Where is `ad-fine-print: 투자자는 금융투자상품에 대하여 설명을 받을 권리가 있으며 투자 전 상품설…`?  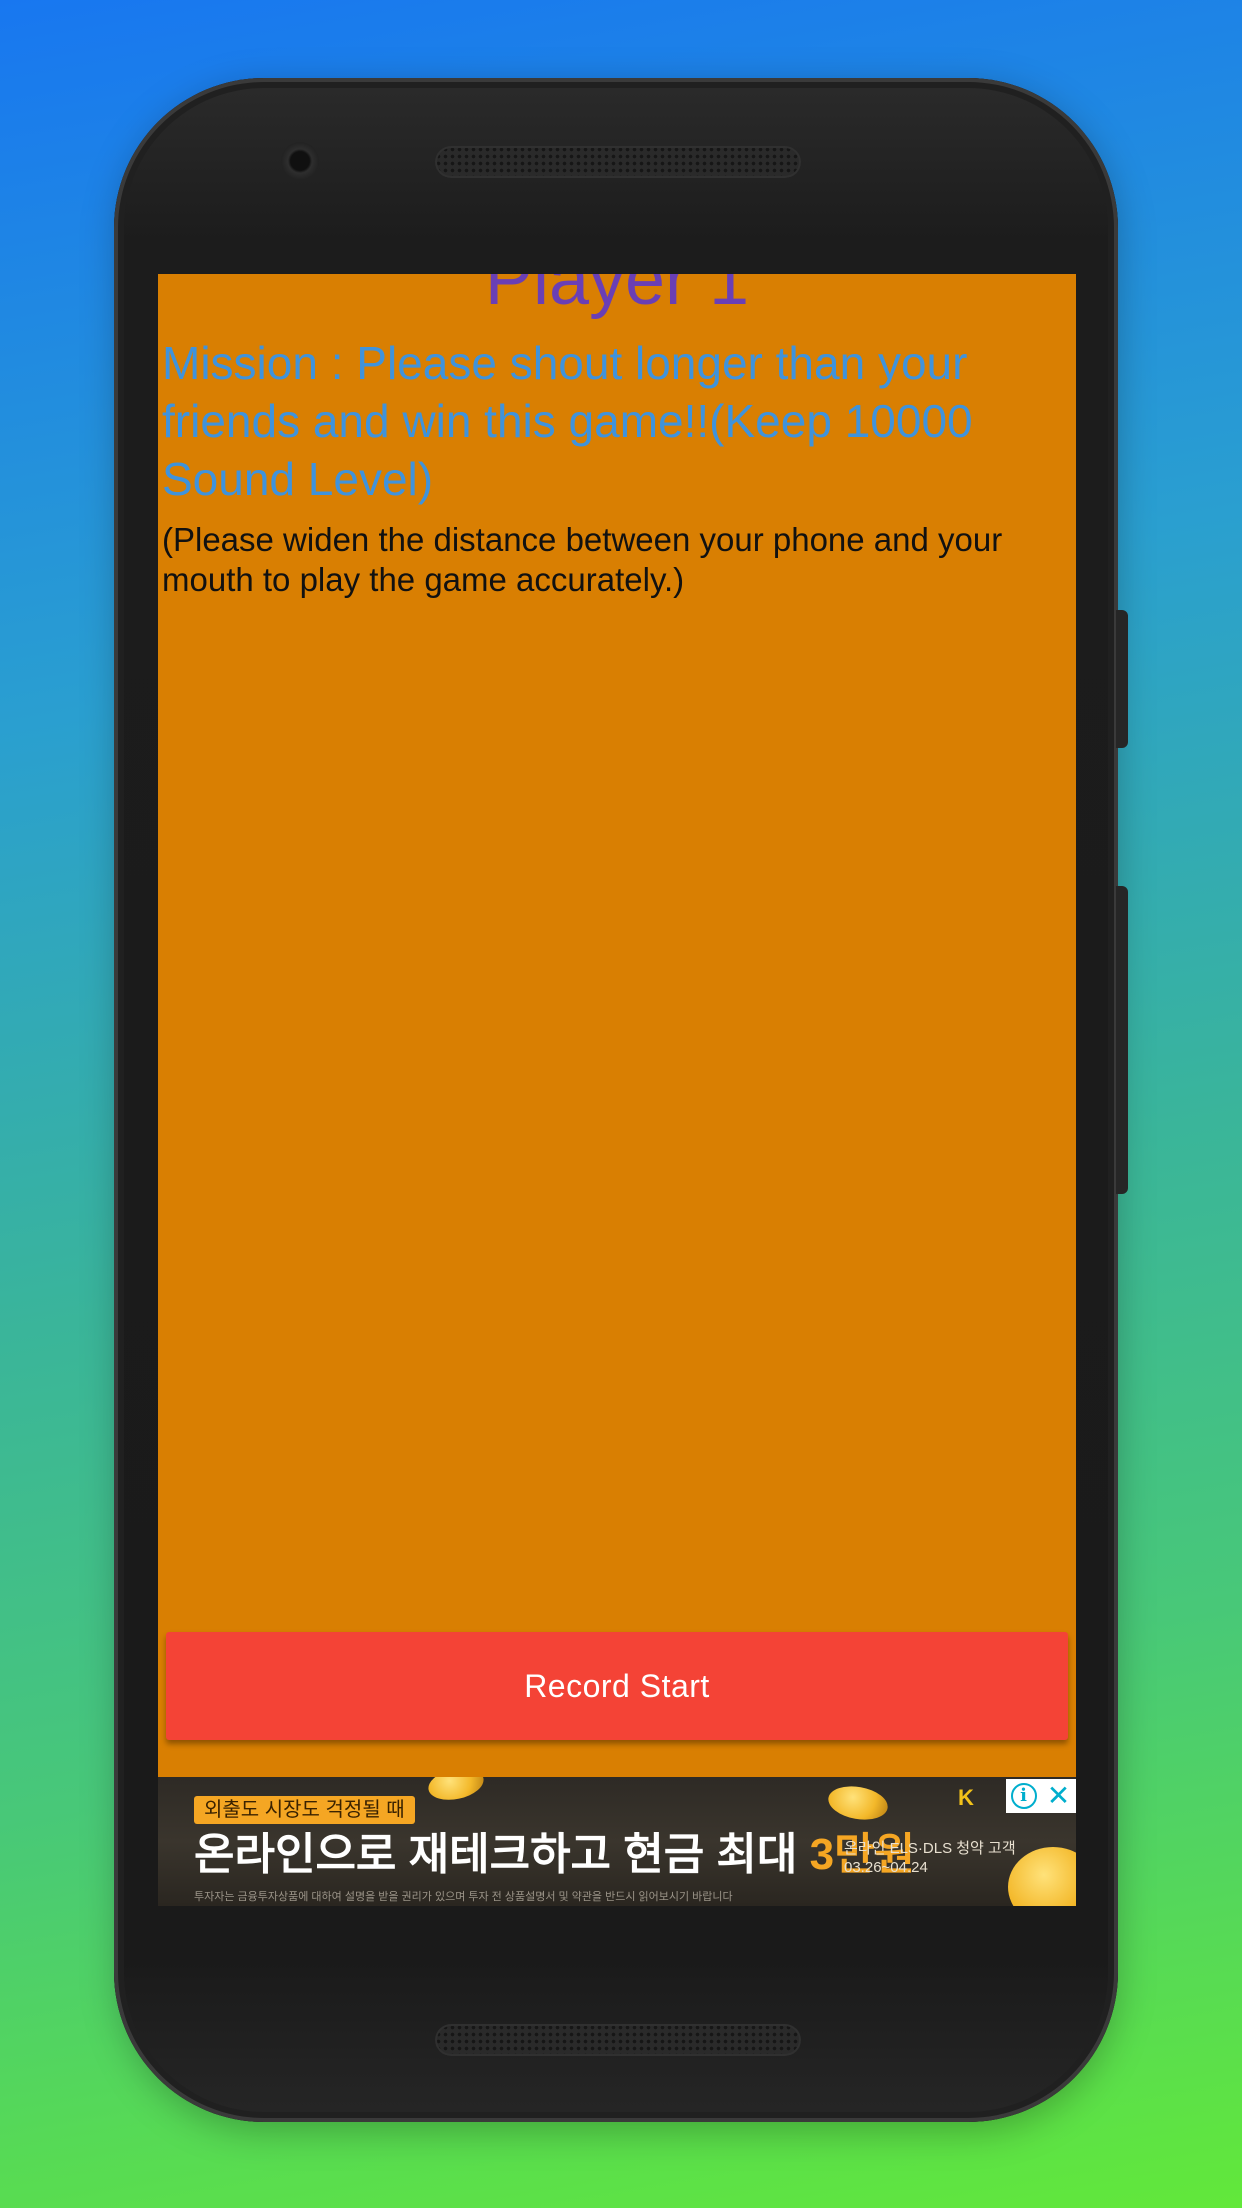
ad-fine-print: 투자자는 금융투자상품에 대하여 설명을 받을 권리가 있으며 투자 전 상품설… is located at coordinates (463, 1897).